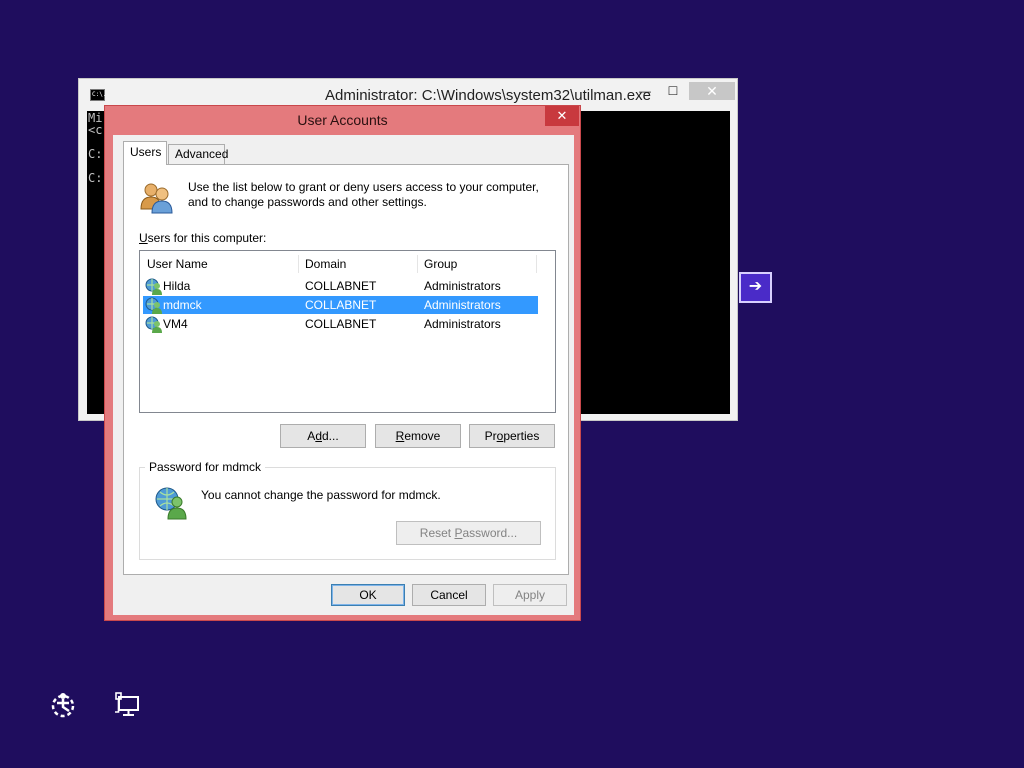 The height and width of the screenshot is (768, 1024). Describe the element at coordinates (368, 595) in the screenshot. I see `ok-button: OK` at that location.